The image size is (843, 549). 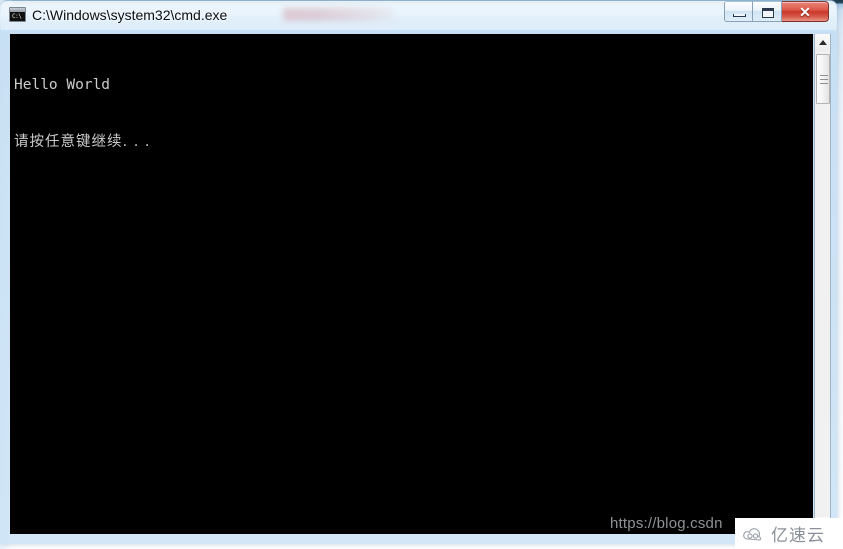 What do you see at coordinates (822, 284) in the screenshot?
I see `console-scrollbar` at bounding box center [822, 284].